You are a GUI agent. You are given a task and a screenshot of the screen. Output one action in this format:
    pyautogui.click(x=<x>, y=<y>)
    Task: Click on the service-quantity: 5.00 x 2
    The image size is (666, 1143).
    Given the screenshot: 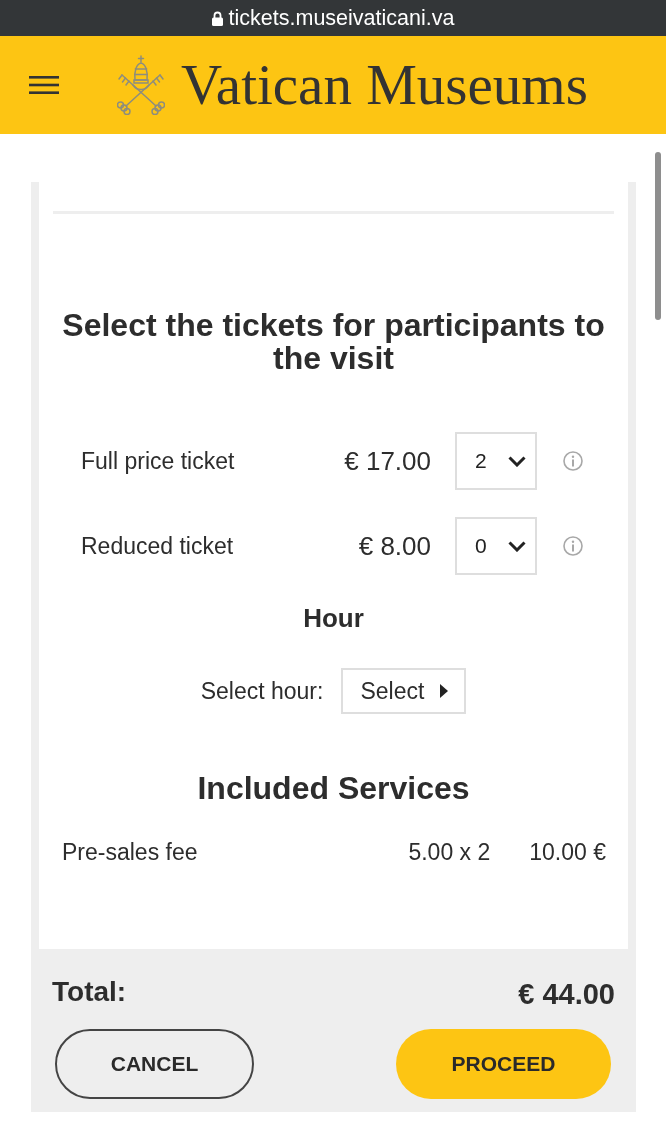 What is the action you would take?
    pyautogui.click(x=449, y=852)
    